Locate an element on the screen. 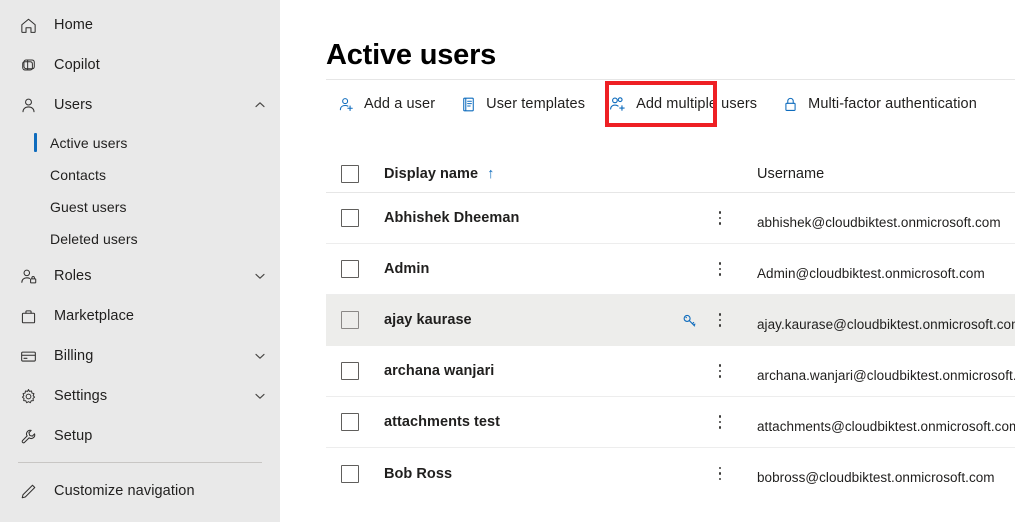 This screenshot has width=1015, height=522. sidebar-item-label: Setup is located at coordinates (73, 436).